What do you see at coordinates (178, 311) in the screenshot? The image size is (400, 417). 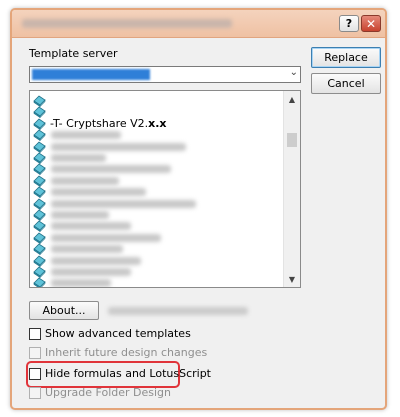 I see `template-info-redacted` at bounding box center [178, 311].